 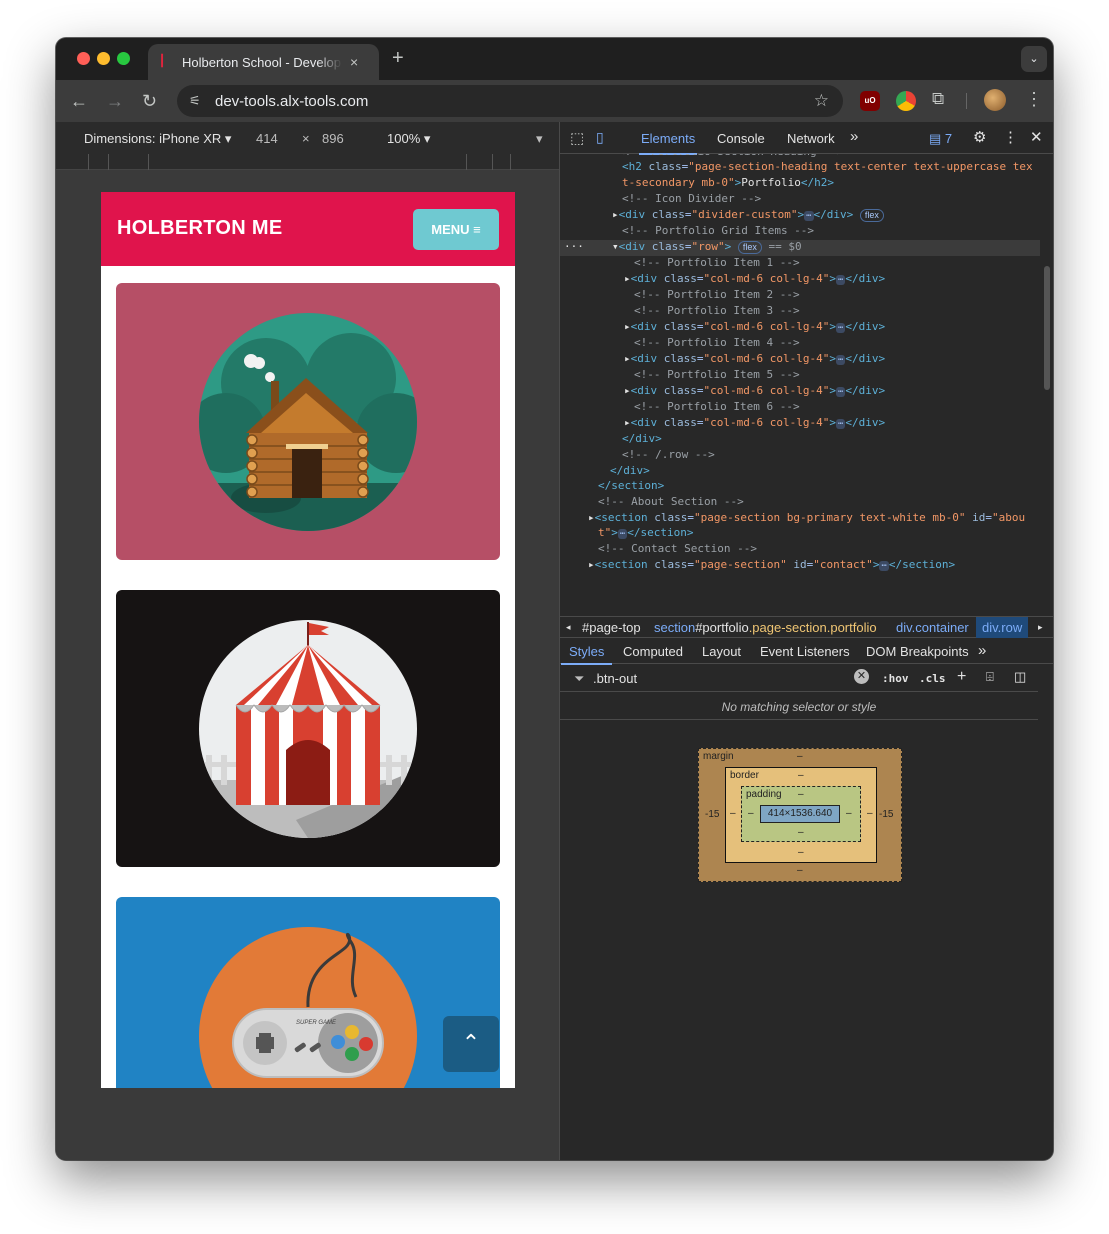 I want to click on dom-line: <!-- Portfolio Item 1 -->, so click(x=717, y=263).